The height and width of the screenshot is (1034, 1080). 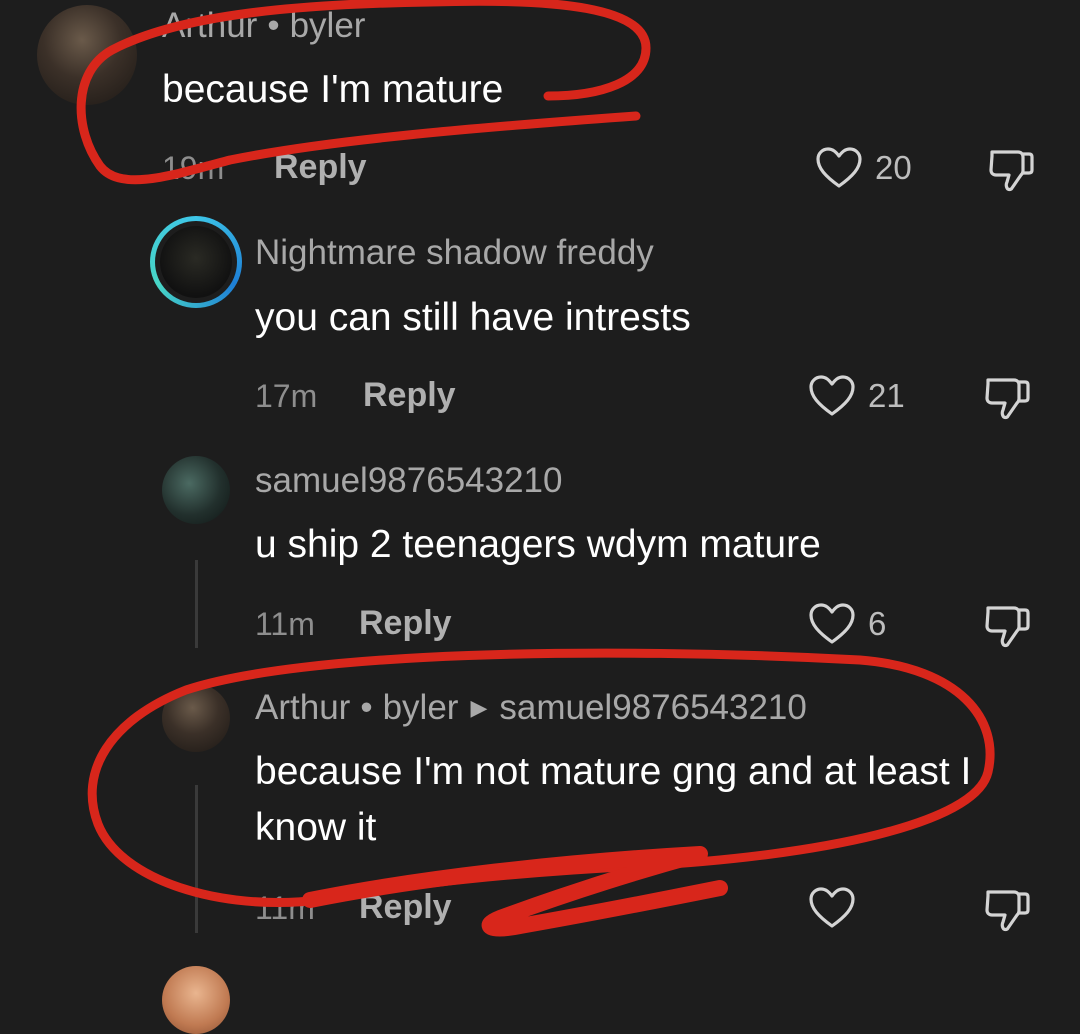 I want to click on like-button: 20, so click(x=863, y=168).